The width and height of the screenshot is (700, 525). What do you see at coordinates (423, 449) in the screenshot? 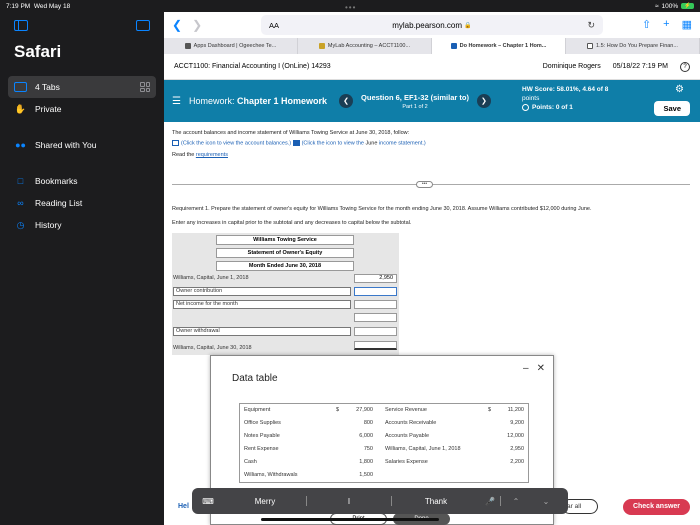
I see `cell: Williams, Capital, June 1, 2018` at bounding box center [423, 449].